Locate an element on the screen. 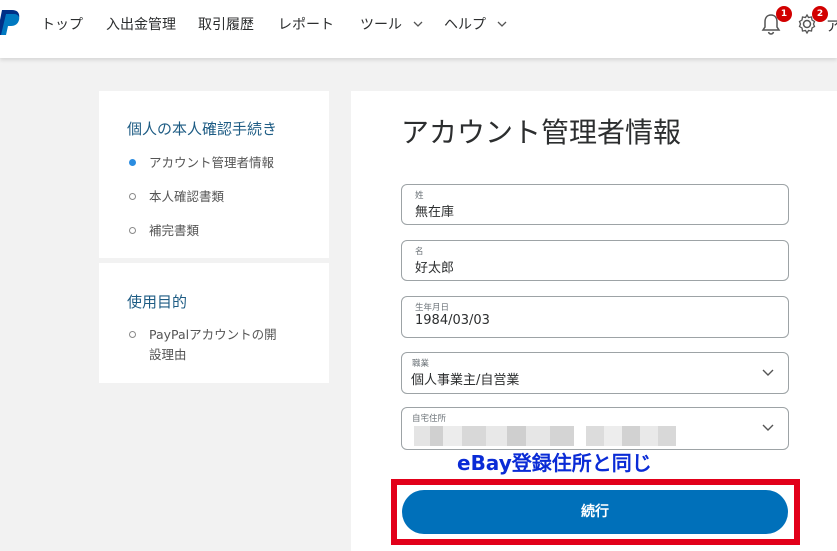 This screenshot has height=551, width=837. notifications-button: 1 is located at coordinates (776, 21).